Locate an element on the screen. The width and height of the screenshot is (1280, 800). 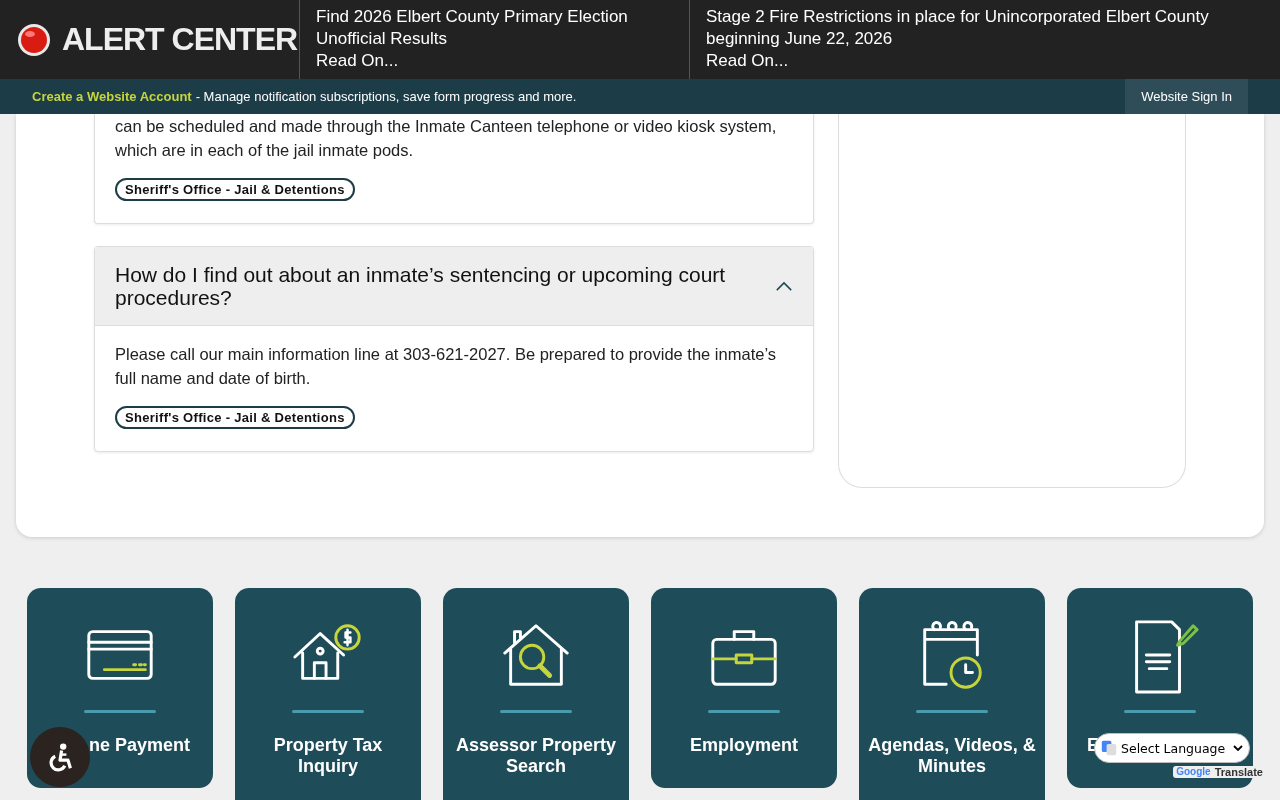
google-wordmark: Google is located at coordinates (1193, 772).